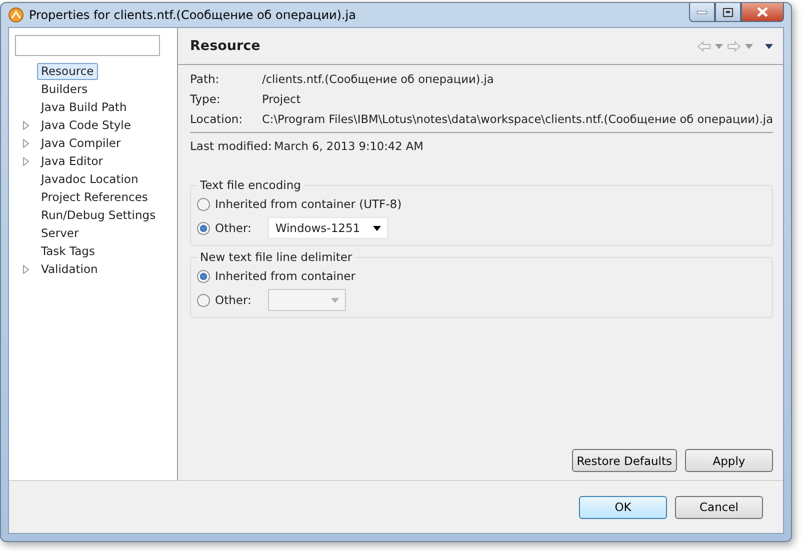  I want to click on window-title: Properties for clients.ntf.(Сообщение об операции).ja, so click(193, 15).